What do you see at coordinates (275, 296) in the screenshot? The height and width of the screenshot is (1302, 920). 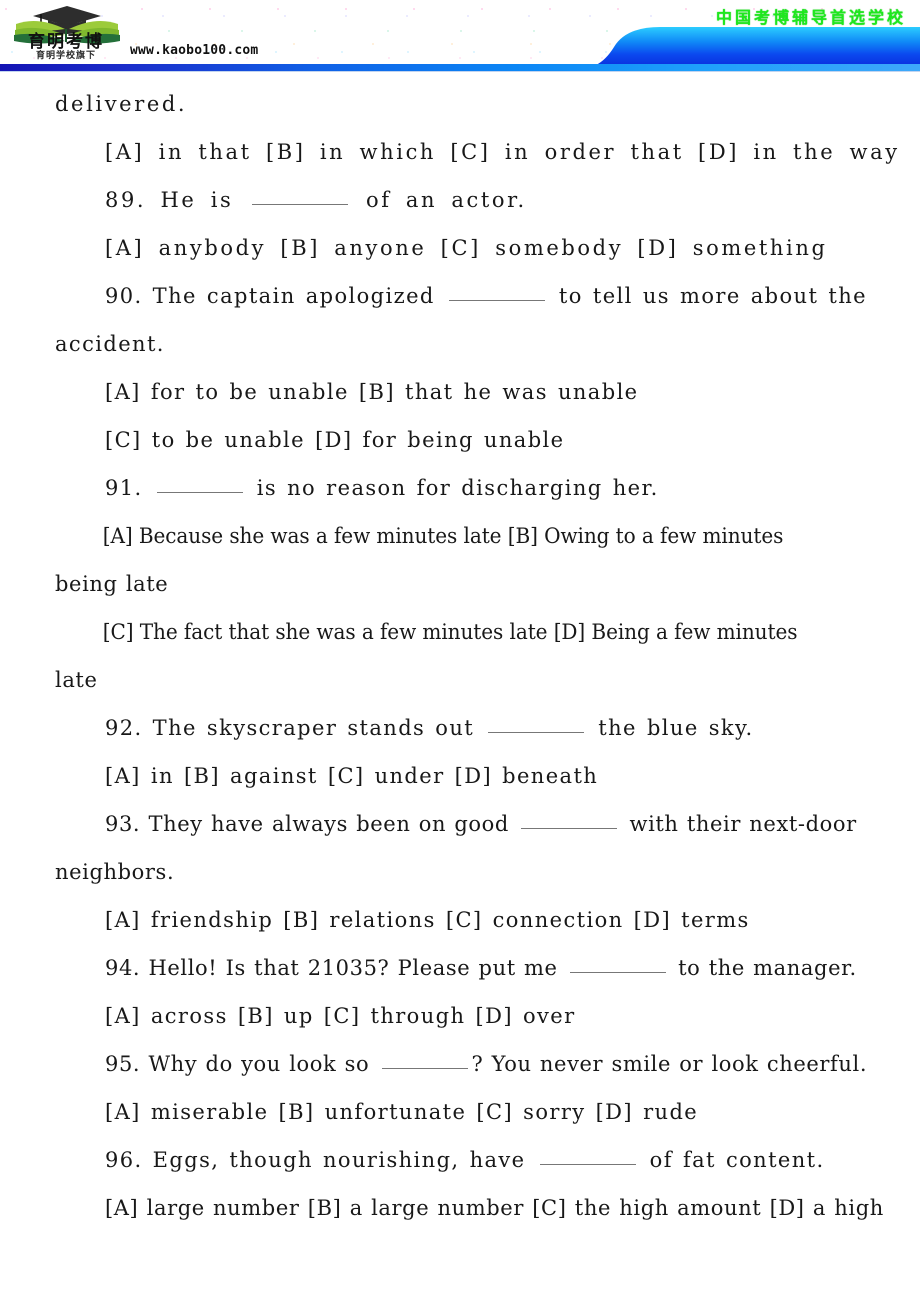 I see `question-stem-before-blank: 90. The captain apologized` at bounding box center [275, 296].